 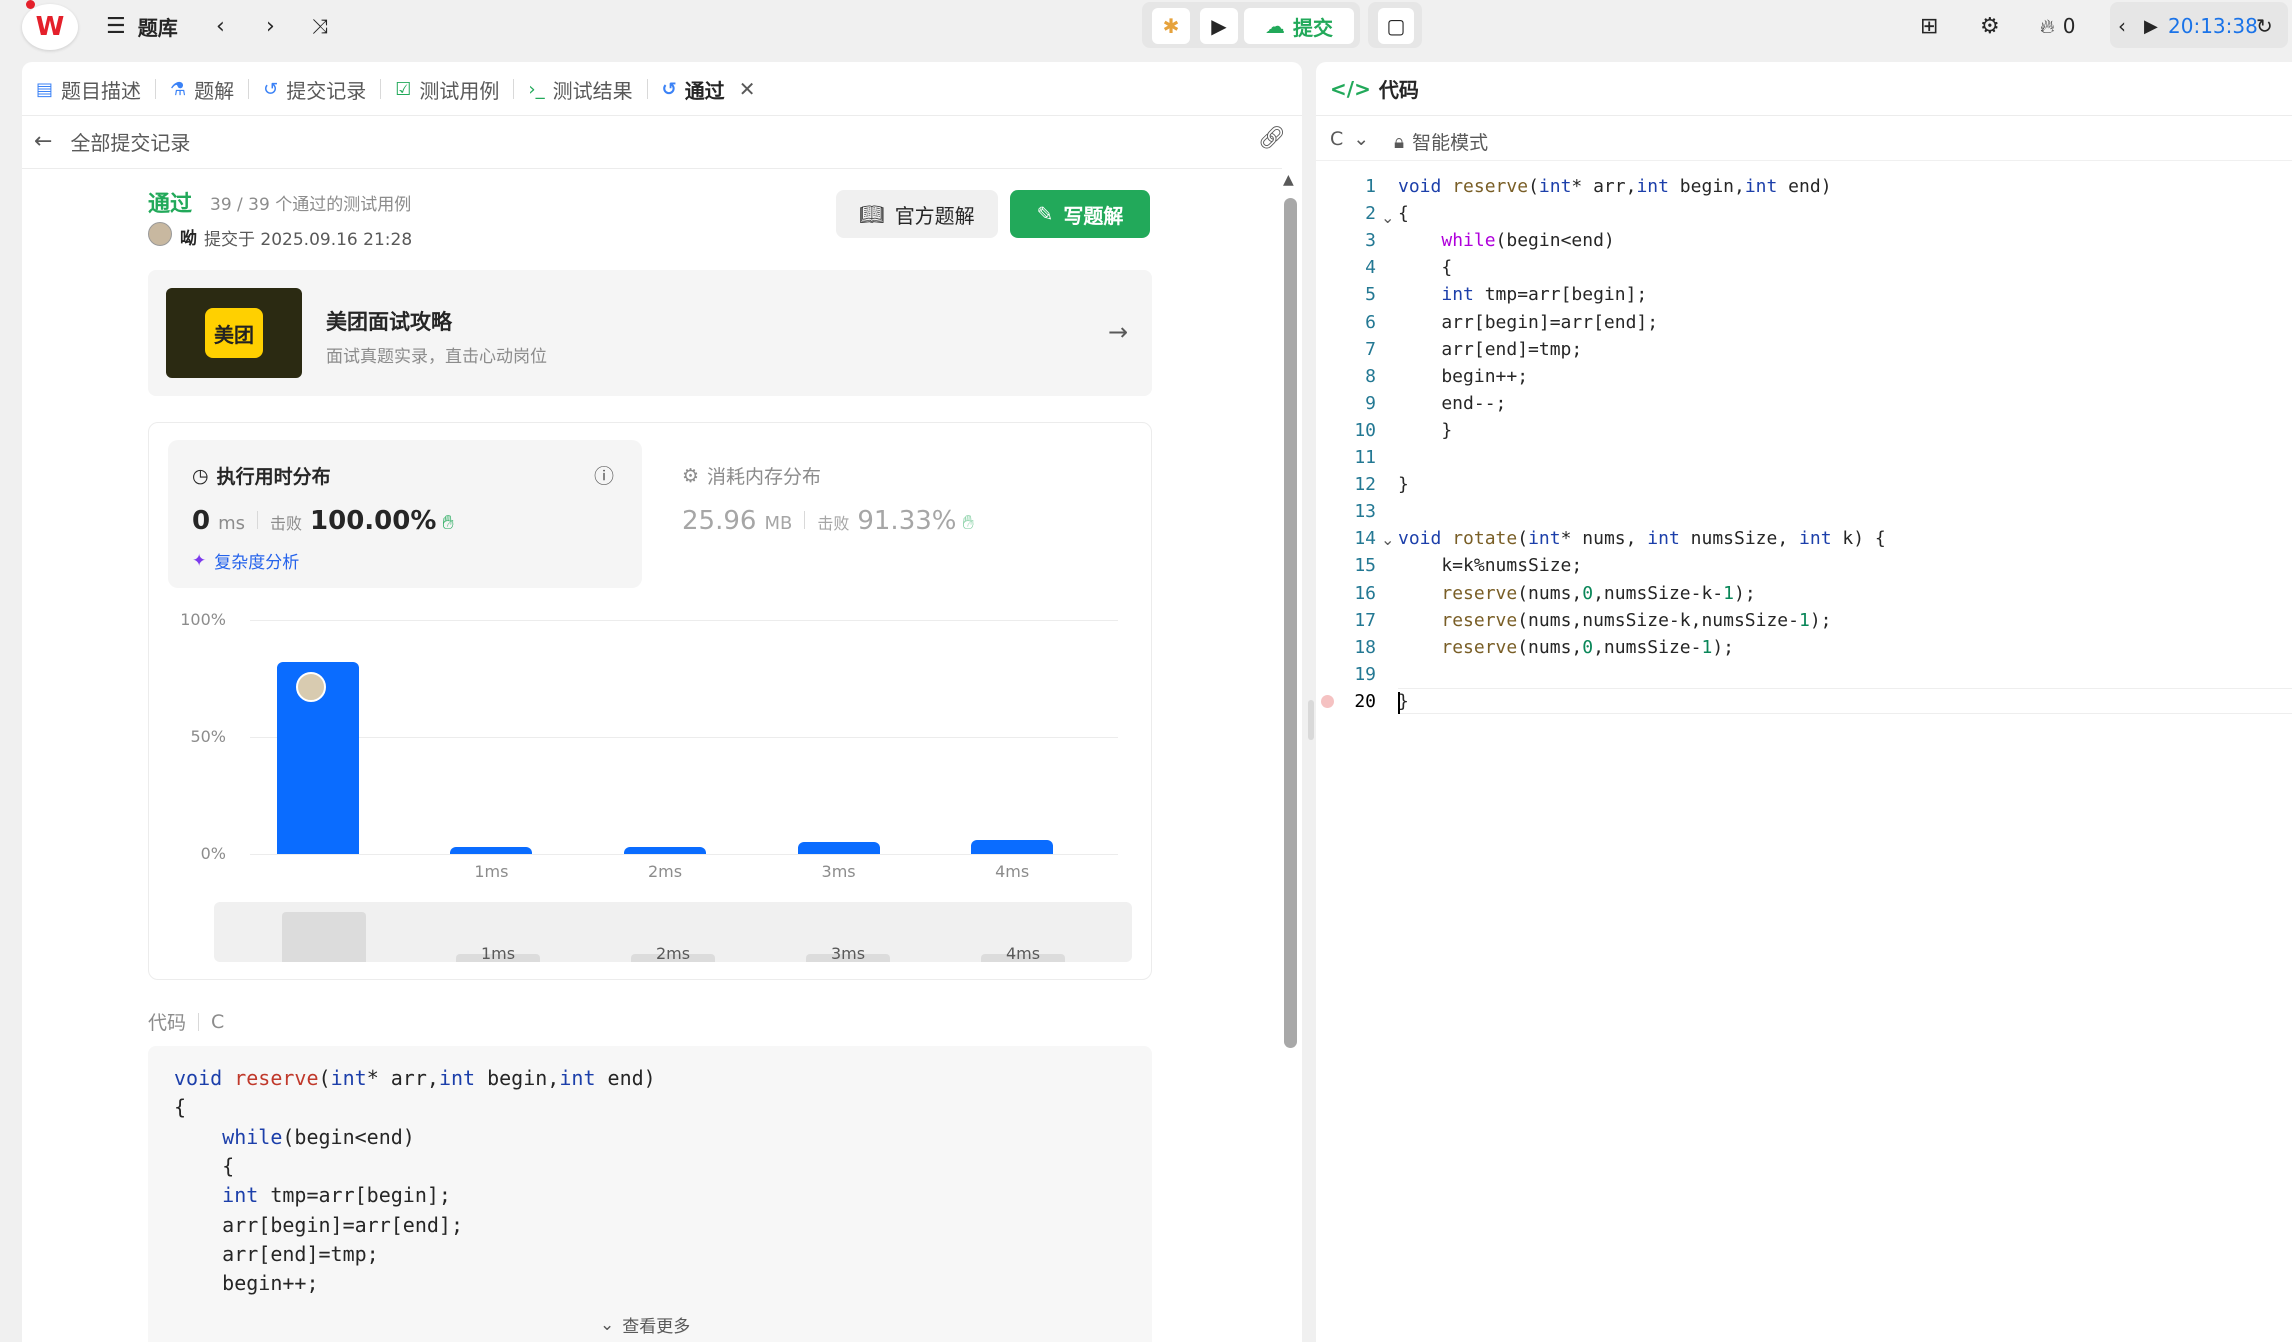 What do you see at coordinates (2122, 26) in the screenshot?
I see `timer-collapse-icon: ‹` at bounding box center [2122, 26].